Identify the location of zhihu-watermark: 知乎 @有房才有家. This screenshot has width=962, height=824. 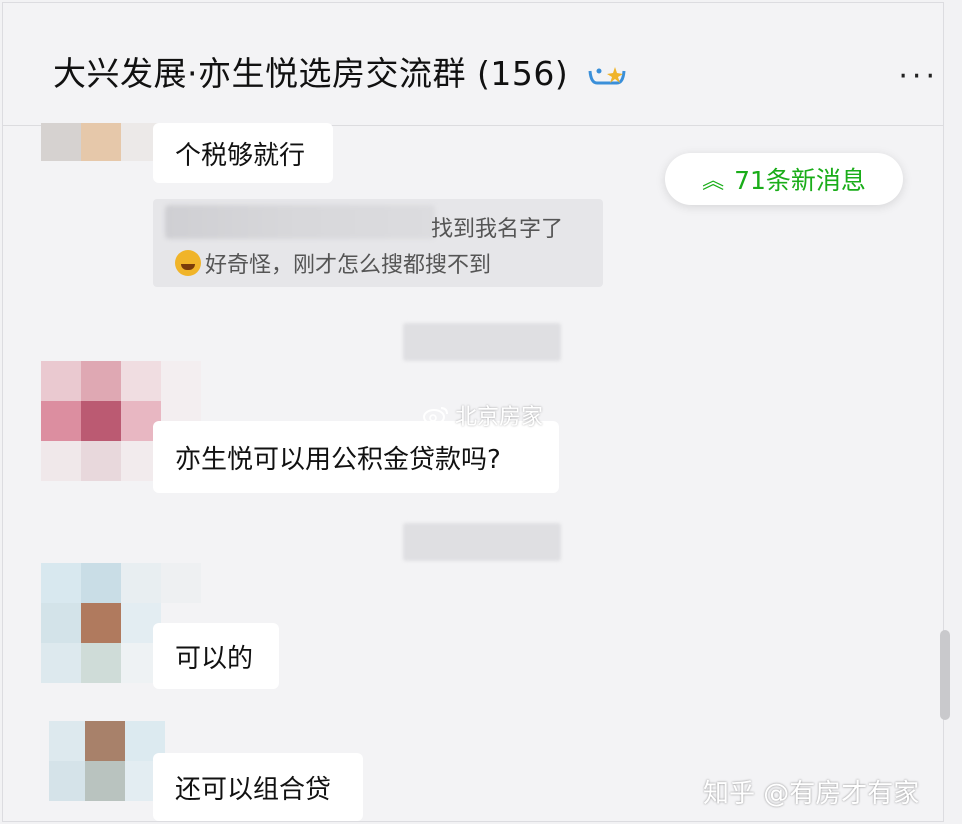
(811, 794).